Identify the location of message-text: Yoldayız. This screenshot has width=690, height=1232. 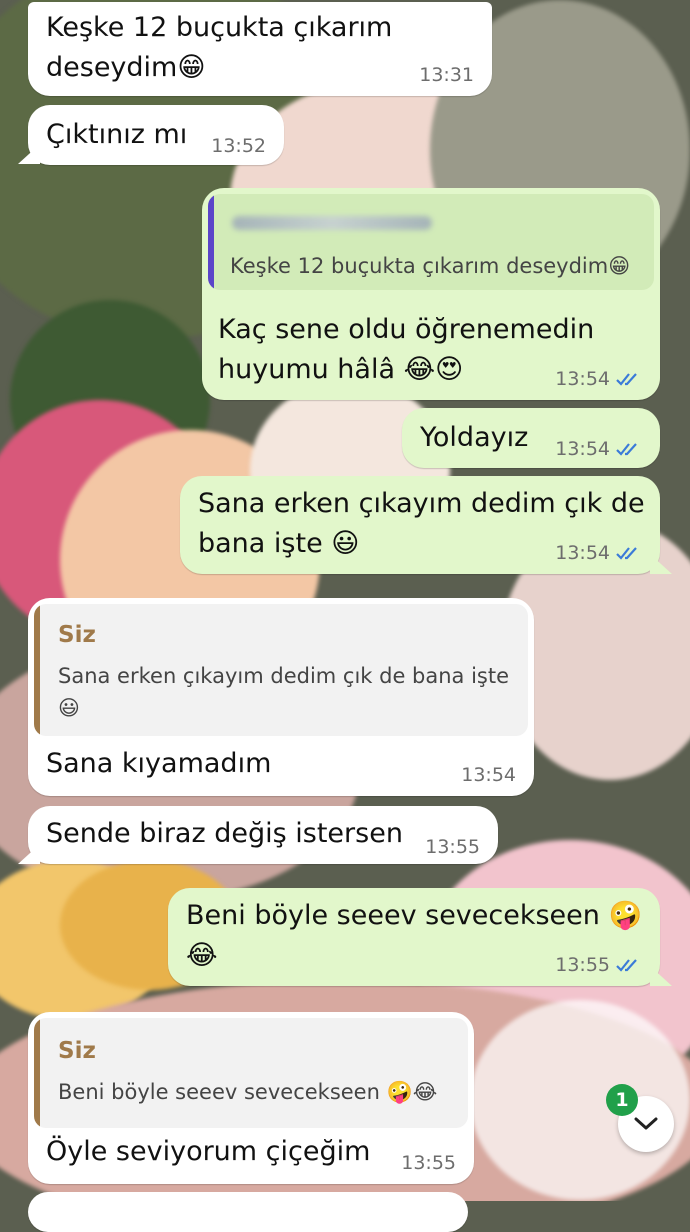
(474, 437).